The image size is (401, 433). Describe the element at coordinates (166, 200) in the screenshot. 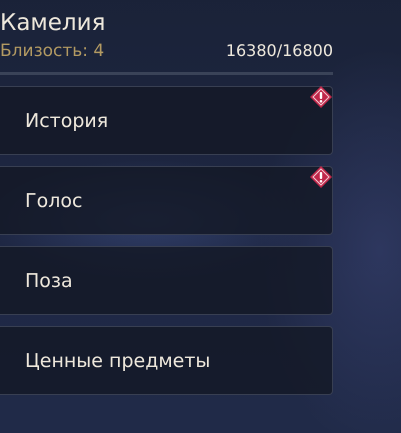

I see `menu-item: Голос` at that location.